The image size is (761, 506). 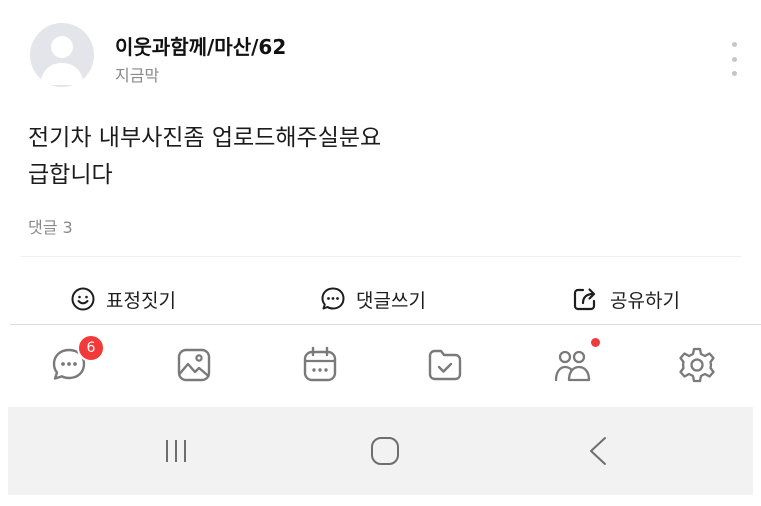 What do you see at coordinates (141, 300) in the screenshot?
I see `react-label: 표정짓기` at bounding box center [141, 300].